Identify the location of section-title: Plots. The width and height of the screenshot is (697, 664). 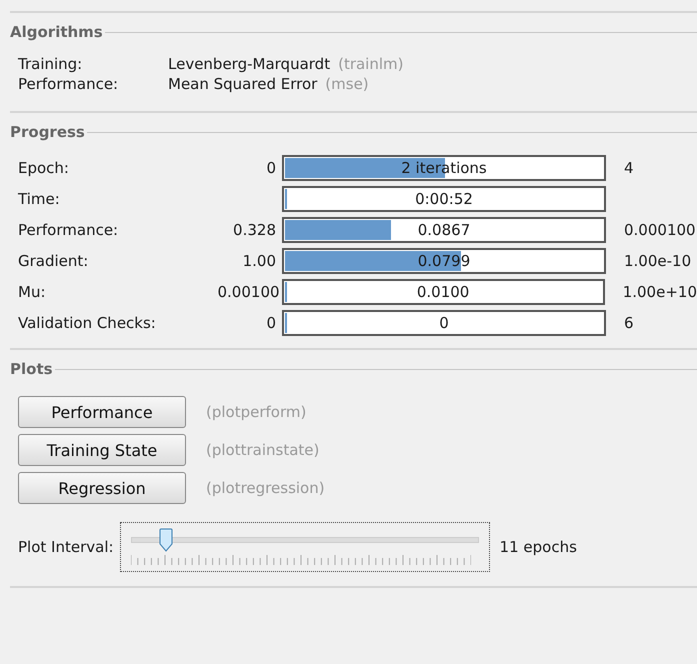
(31, 369).